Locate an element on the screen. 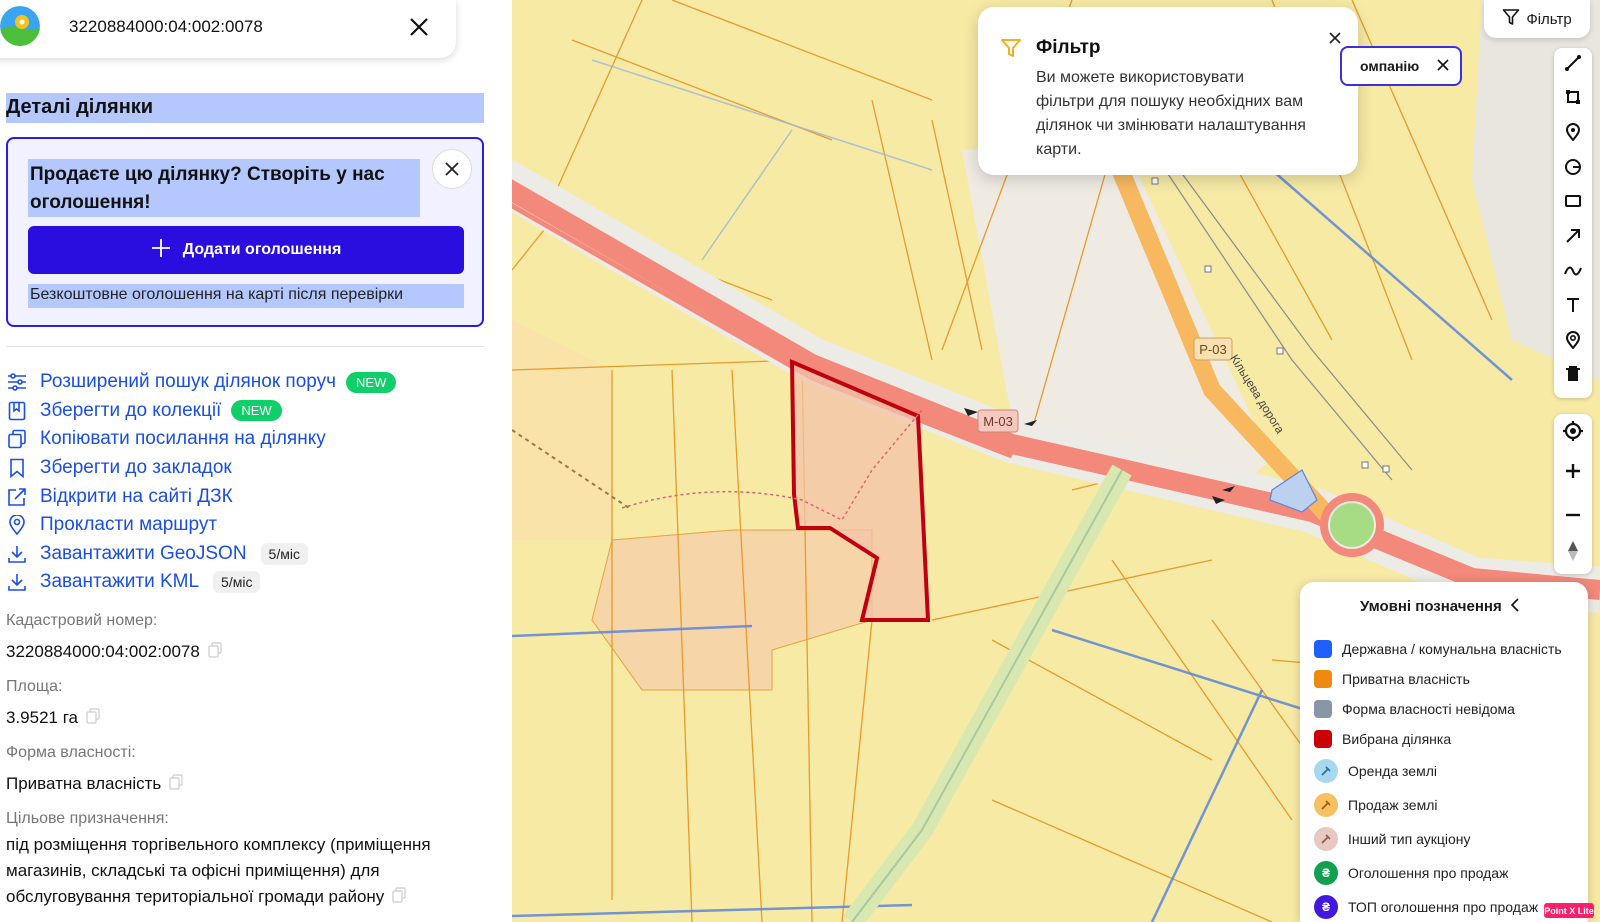 This screenshot has height=922, width=1600. polygon-draw-icon is located at coordinates (1573, 99).